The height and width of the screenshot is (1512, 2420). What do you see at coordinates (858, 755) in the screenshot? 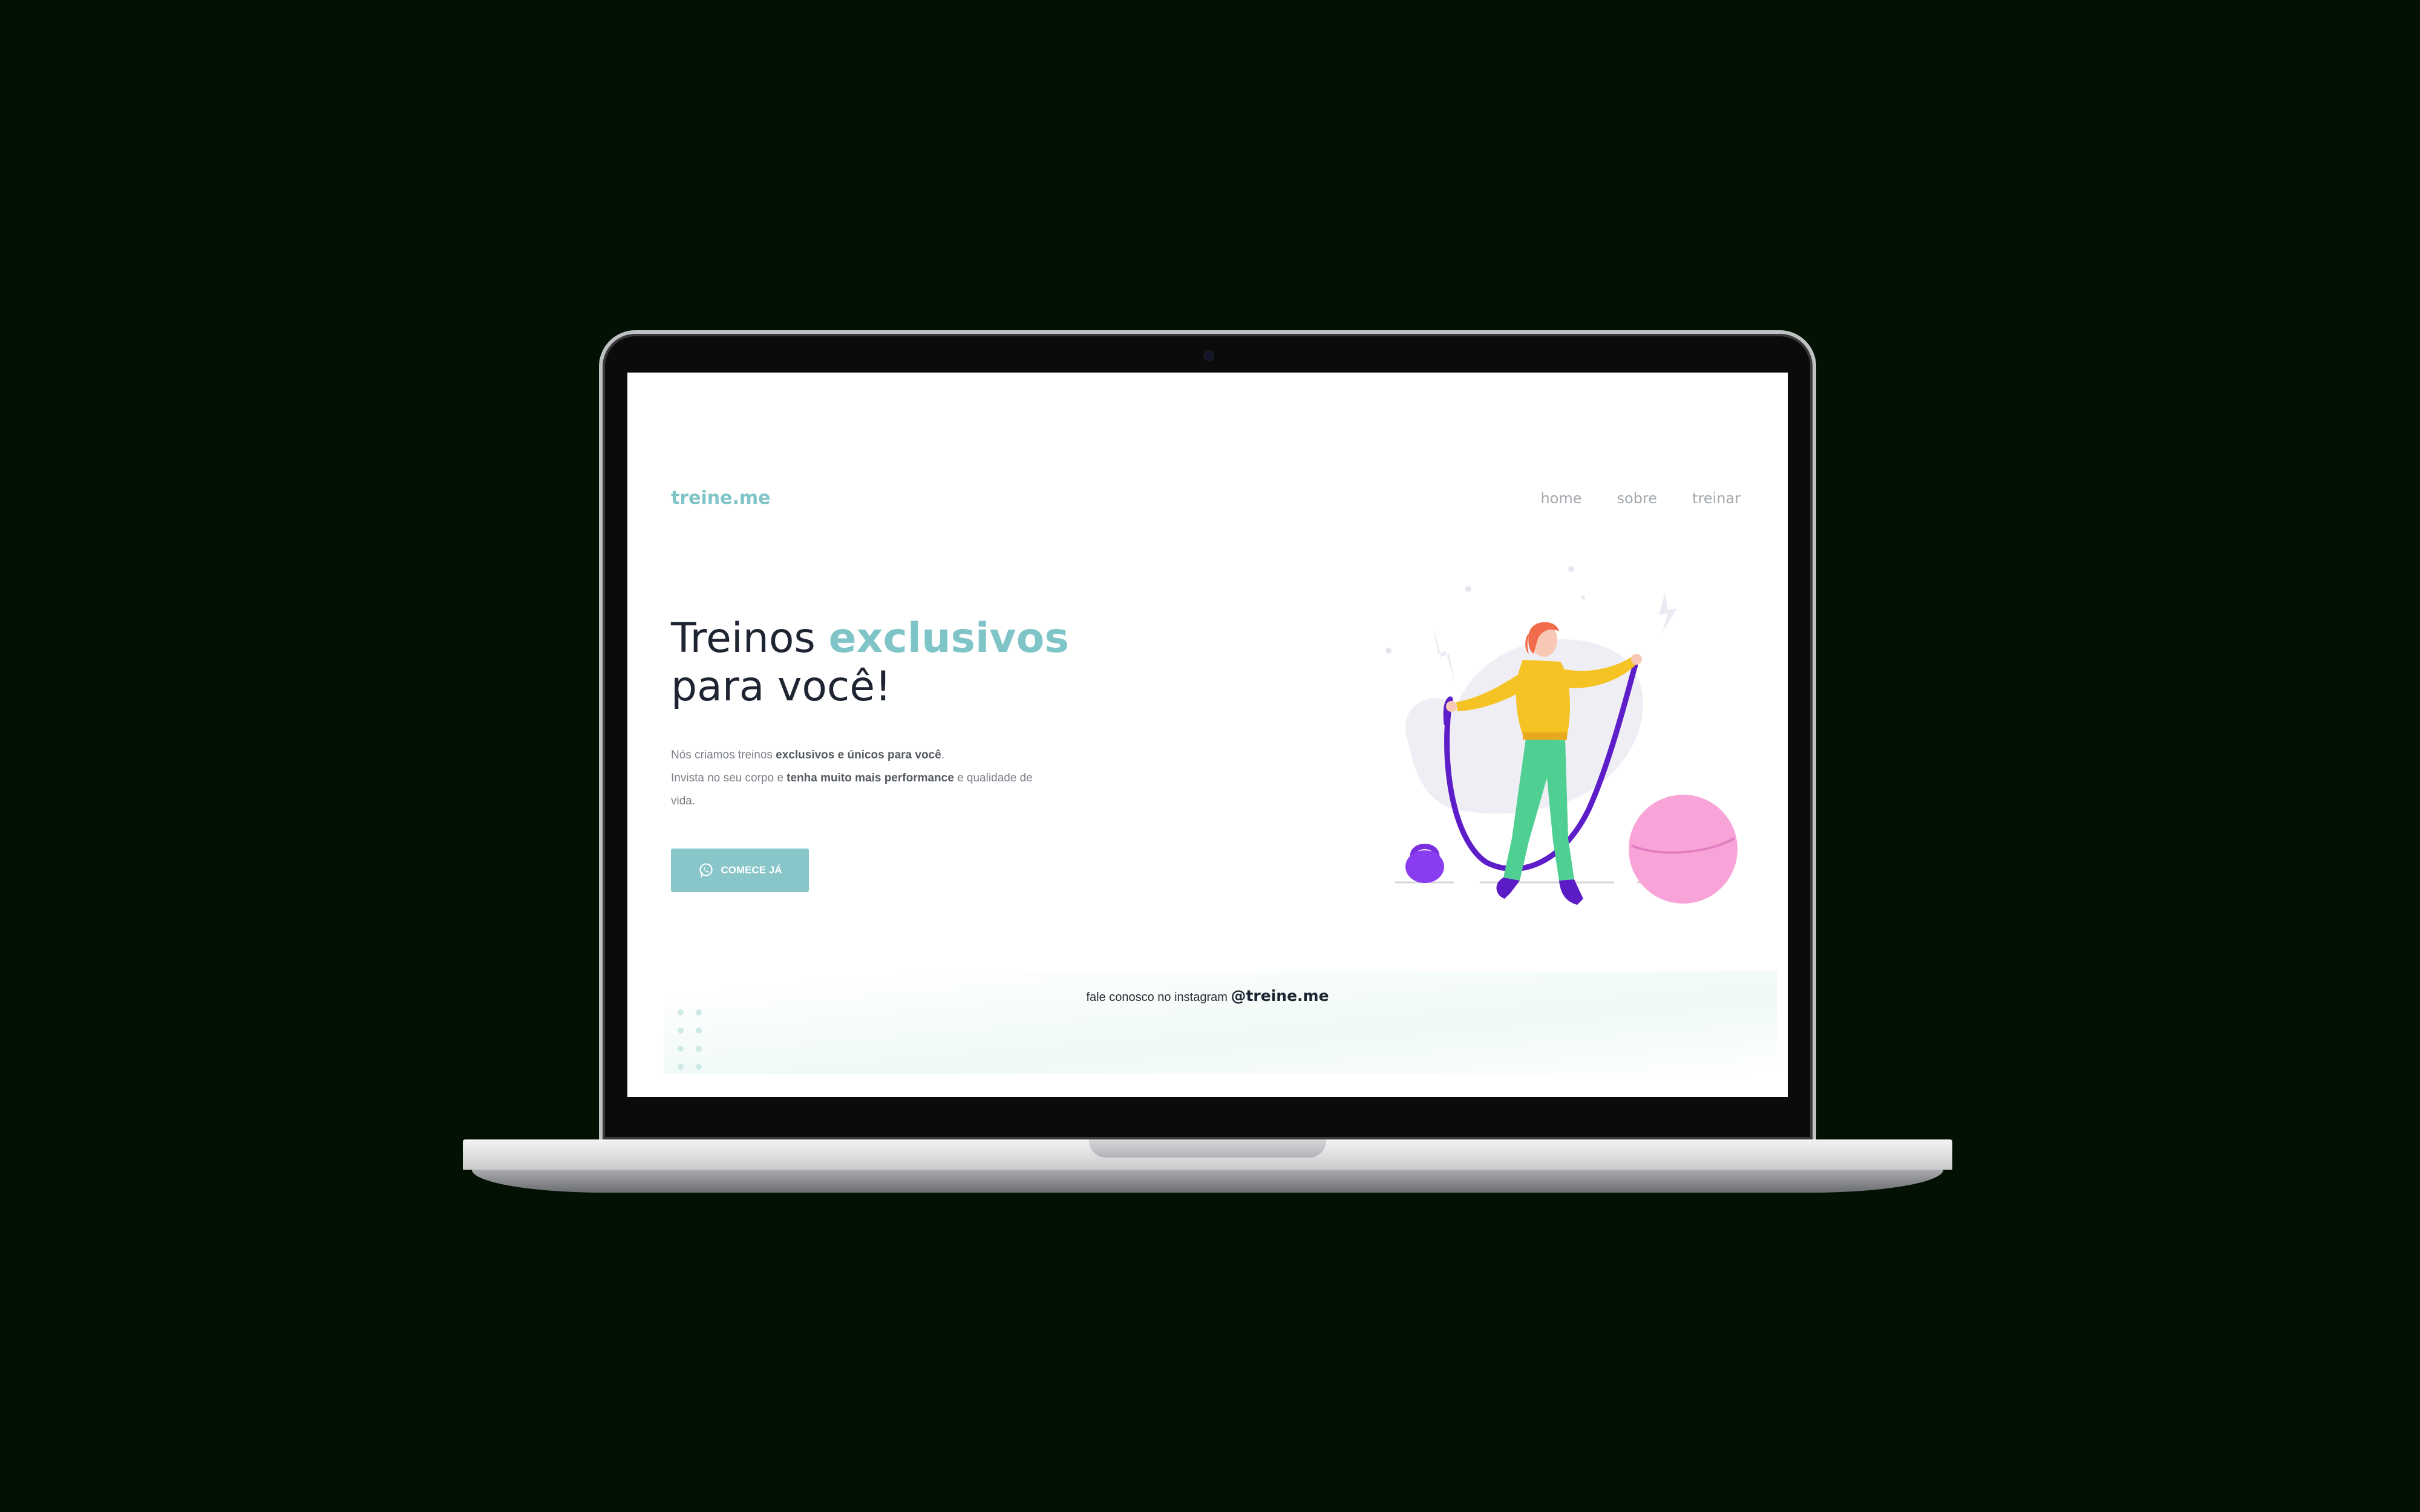
I see `desc-bold-1: exclusivos e únicos para você` at bounding box center [858, 755].